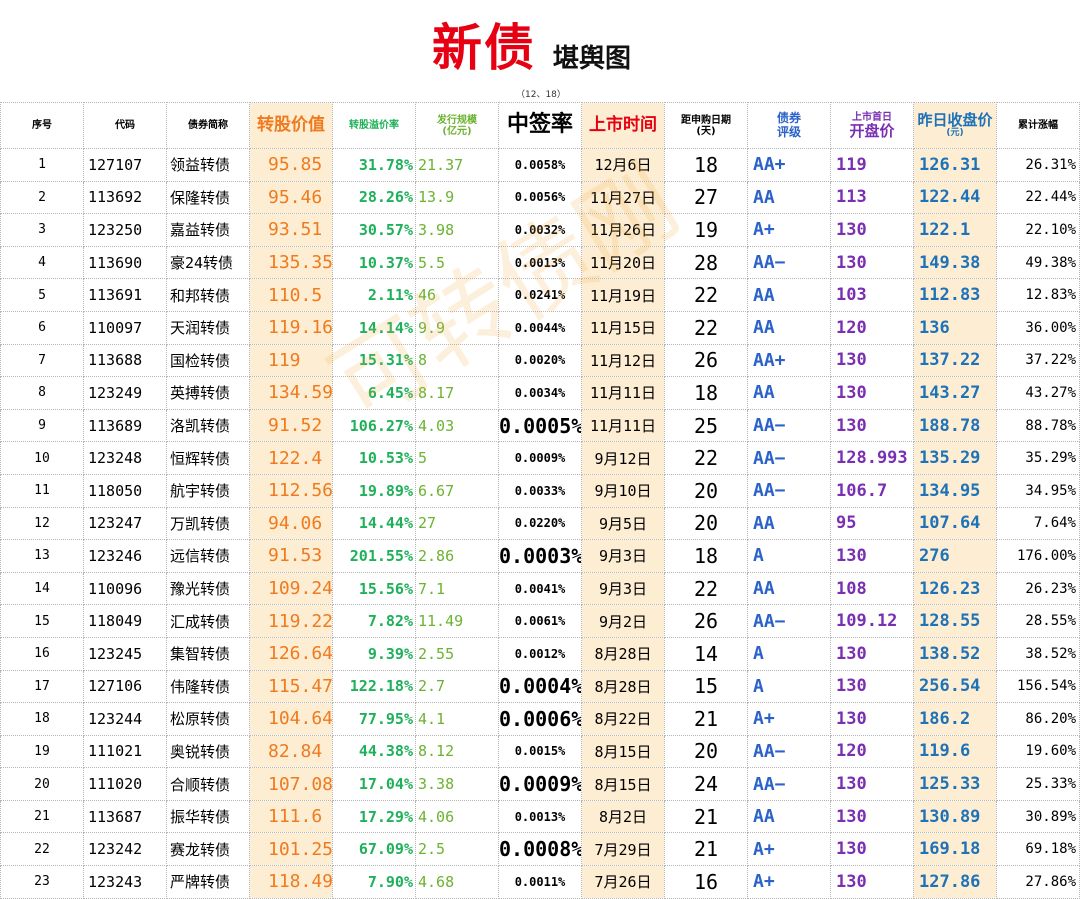  What do you see at coordinates (125, 393) in the screenshot?
I see `cell-code: 123249` at bounding box center [125, 393].